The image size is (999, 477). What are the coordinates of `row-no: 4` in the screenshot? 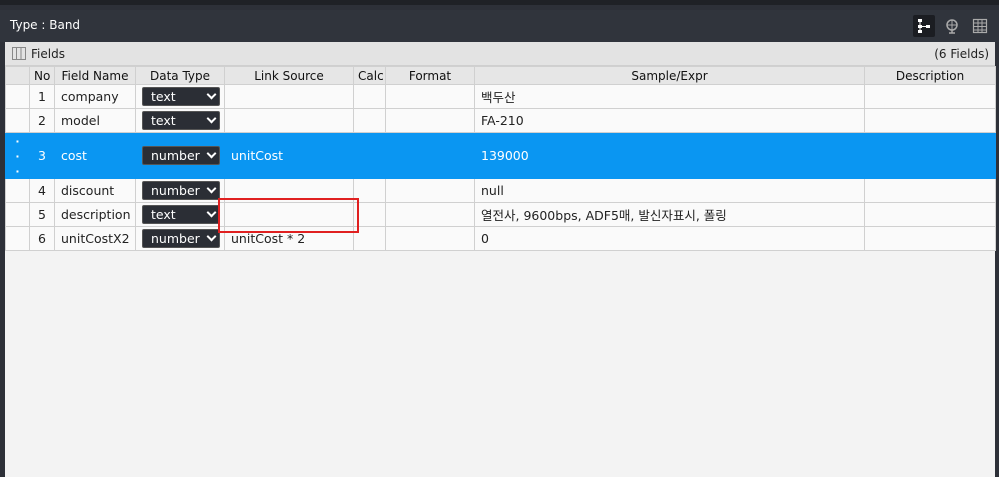 It's located at (42, 190).